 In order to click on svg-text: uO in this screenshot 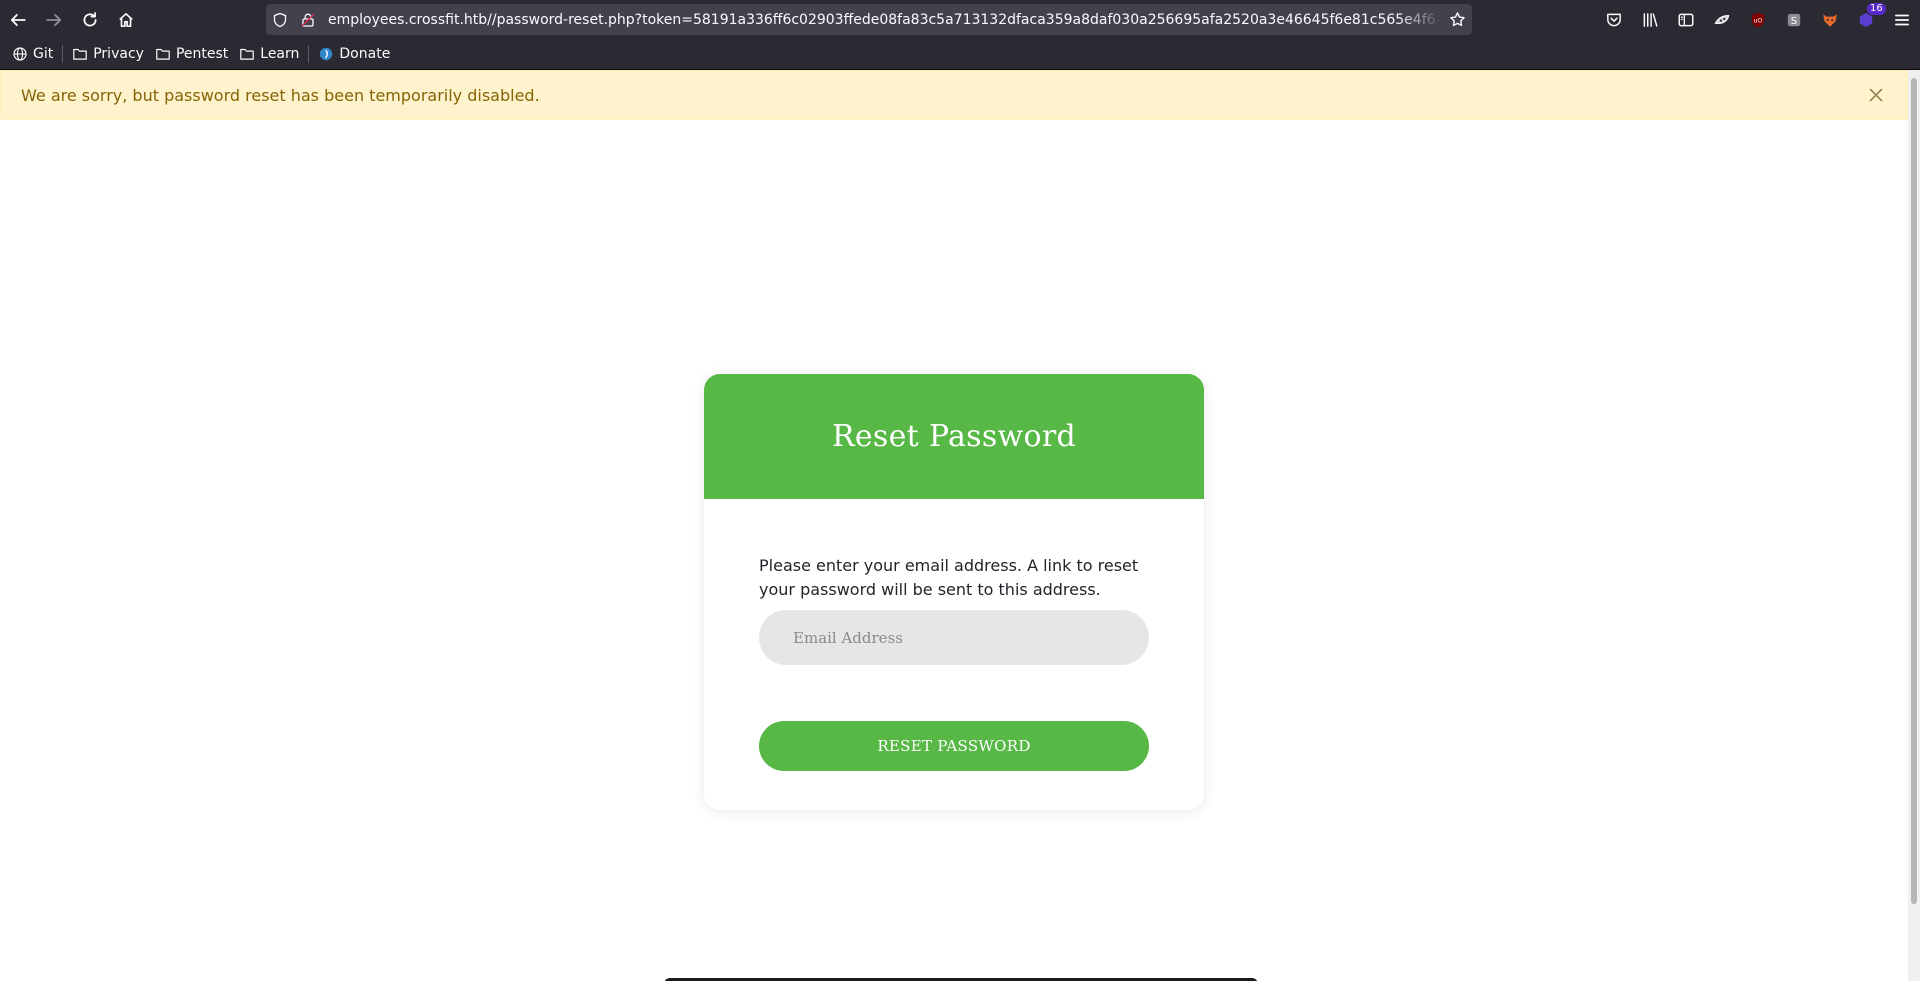, I will do `click(1758, 20)`.